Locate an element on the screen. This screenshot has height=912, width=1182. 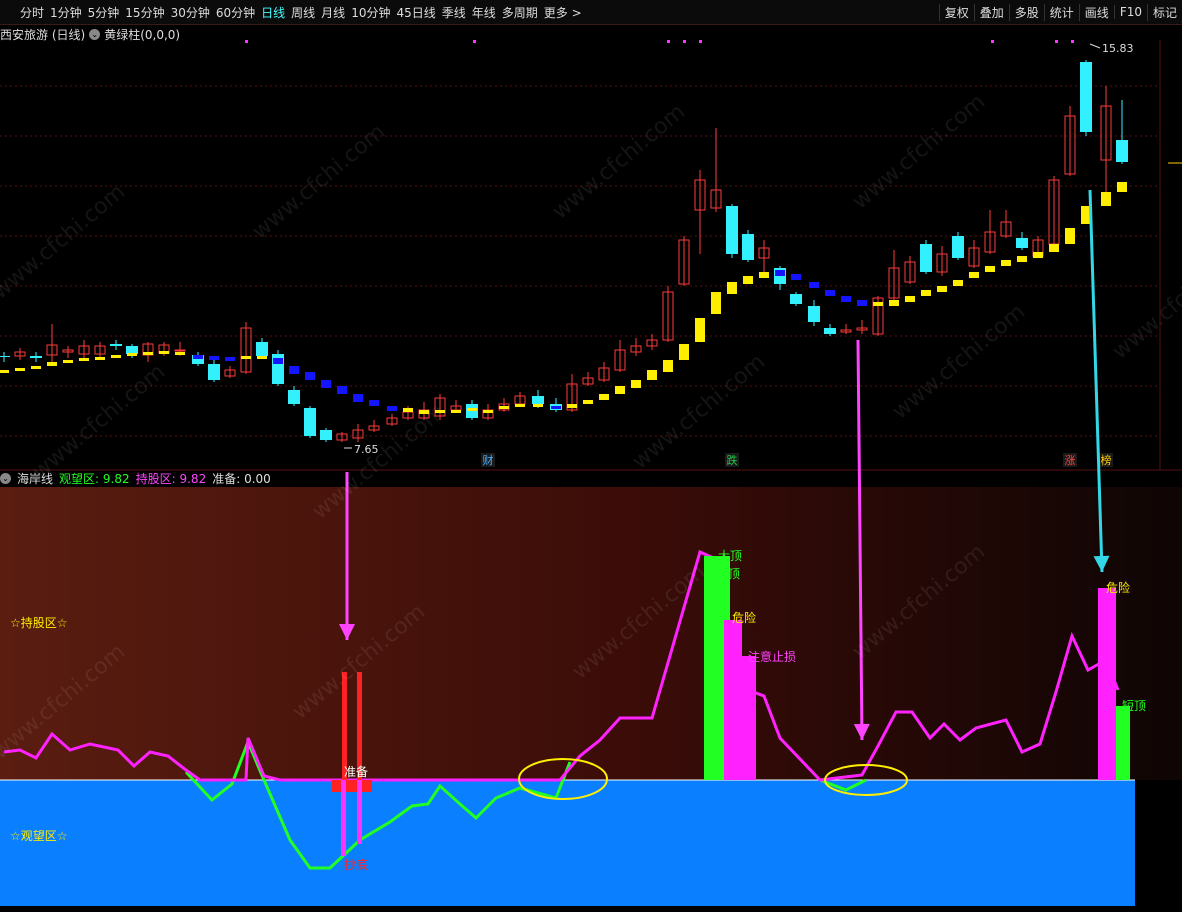
watermark-12: www.cfchi.com is located at coordinates (1145, 301).